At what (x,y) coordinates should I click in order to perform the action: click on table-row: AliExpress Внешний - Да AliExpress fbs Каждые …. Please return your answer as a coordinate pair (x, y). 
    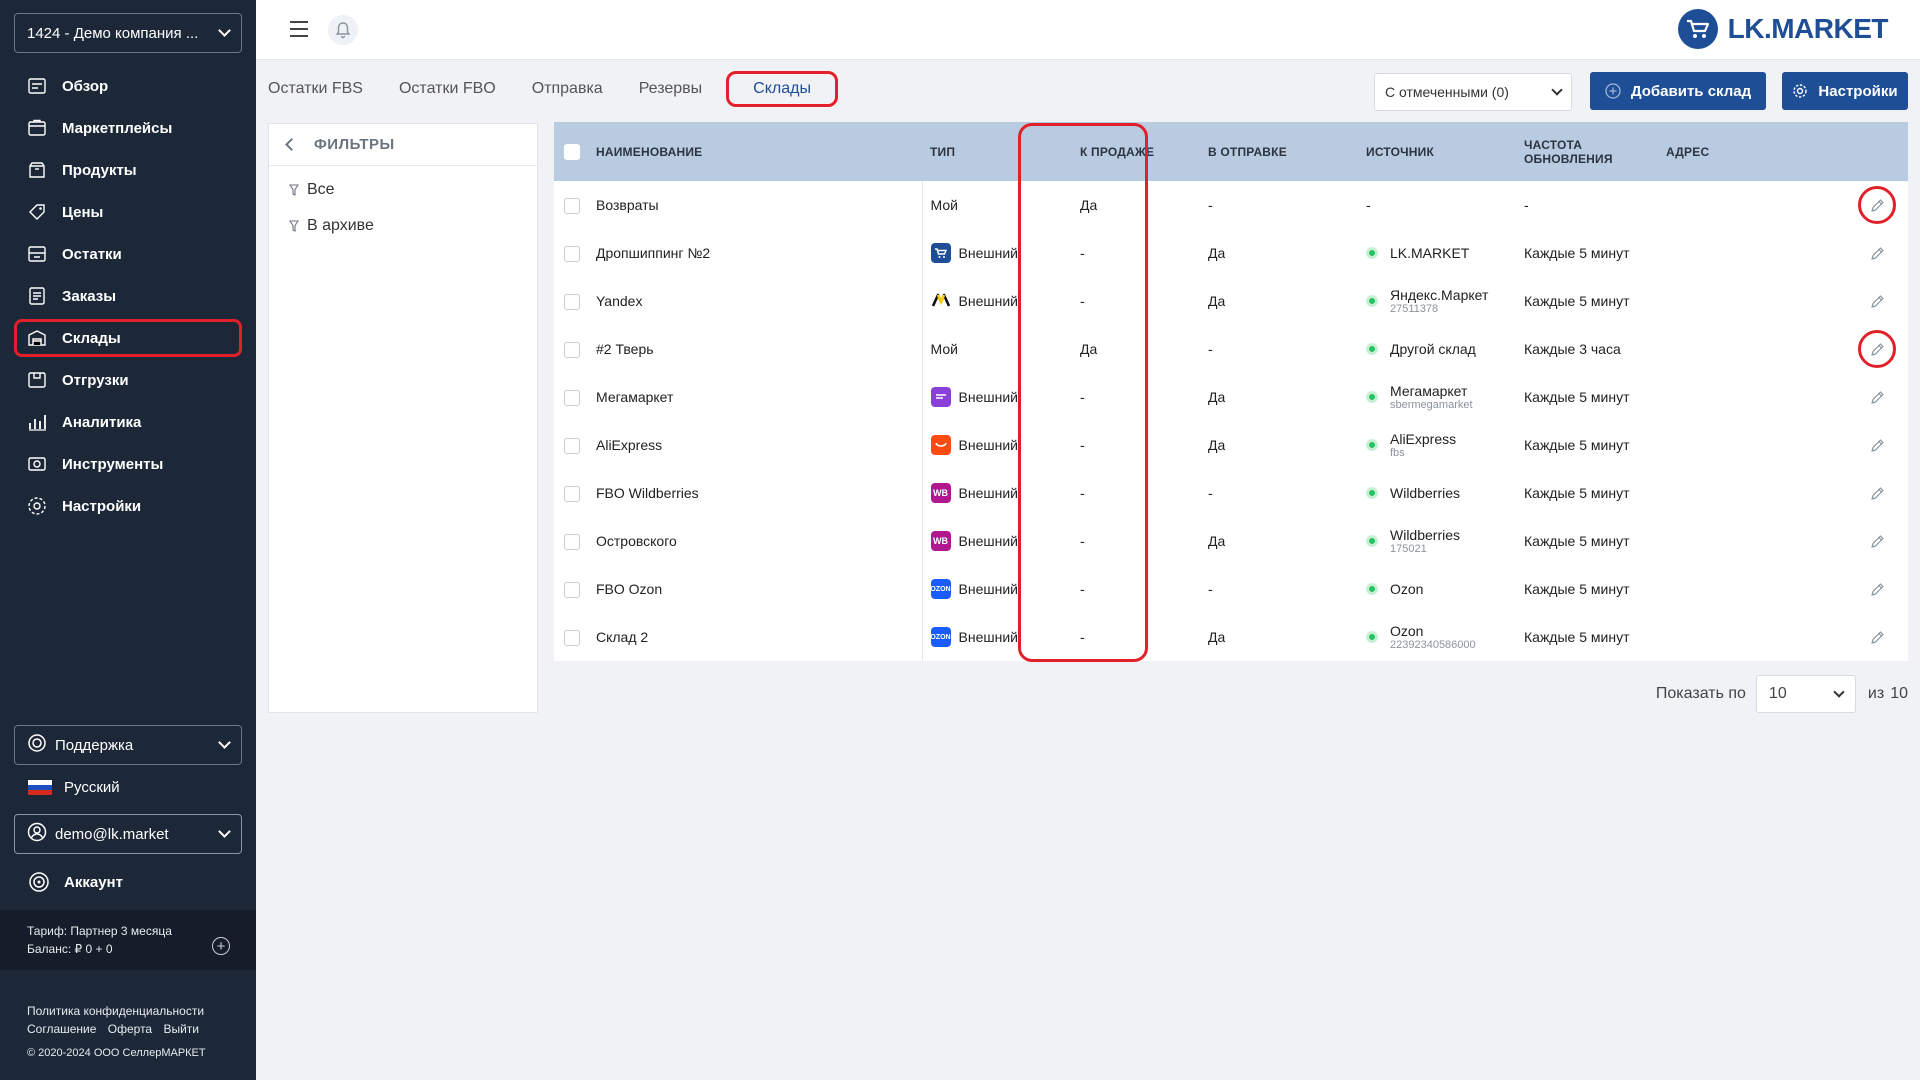
    Looking at the image, I should click on (1231, 445).